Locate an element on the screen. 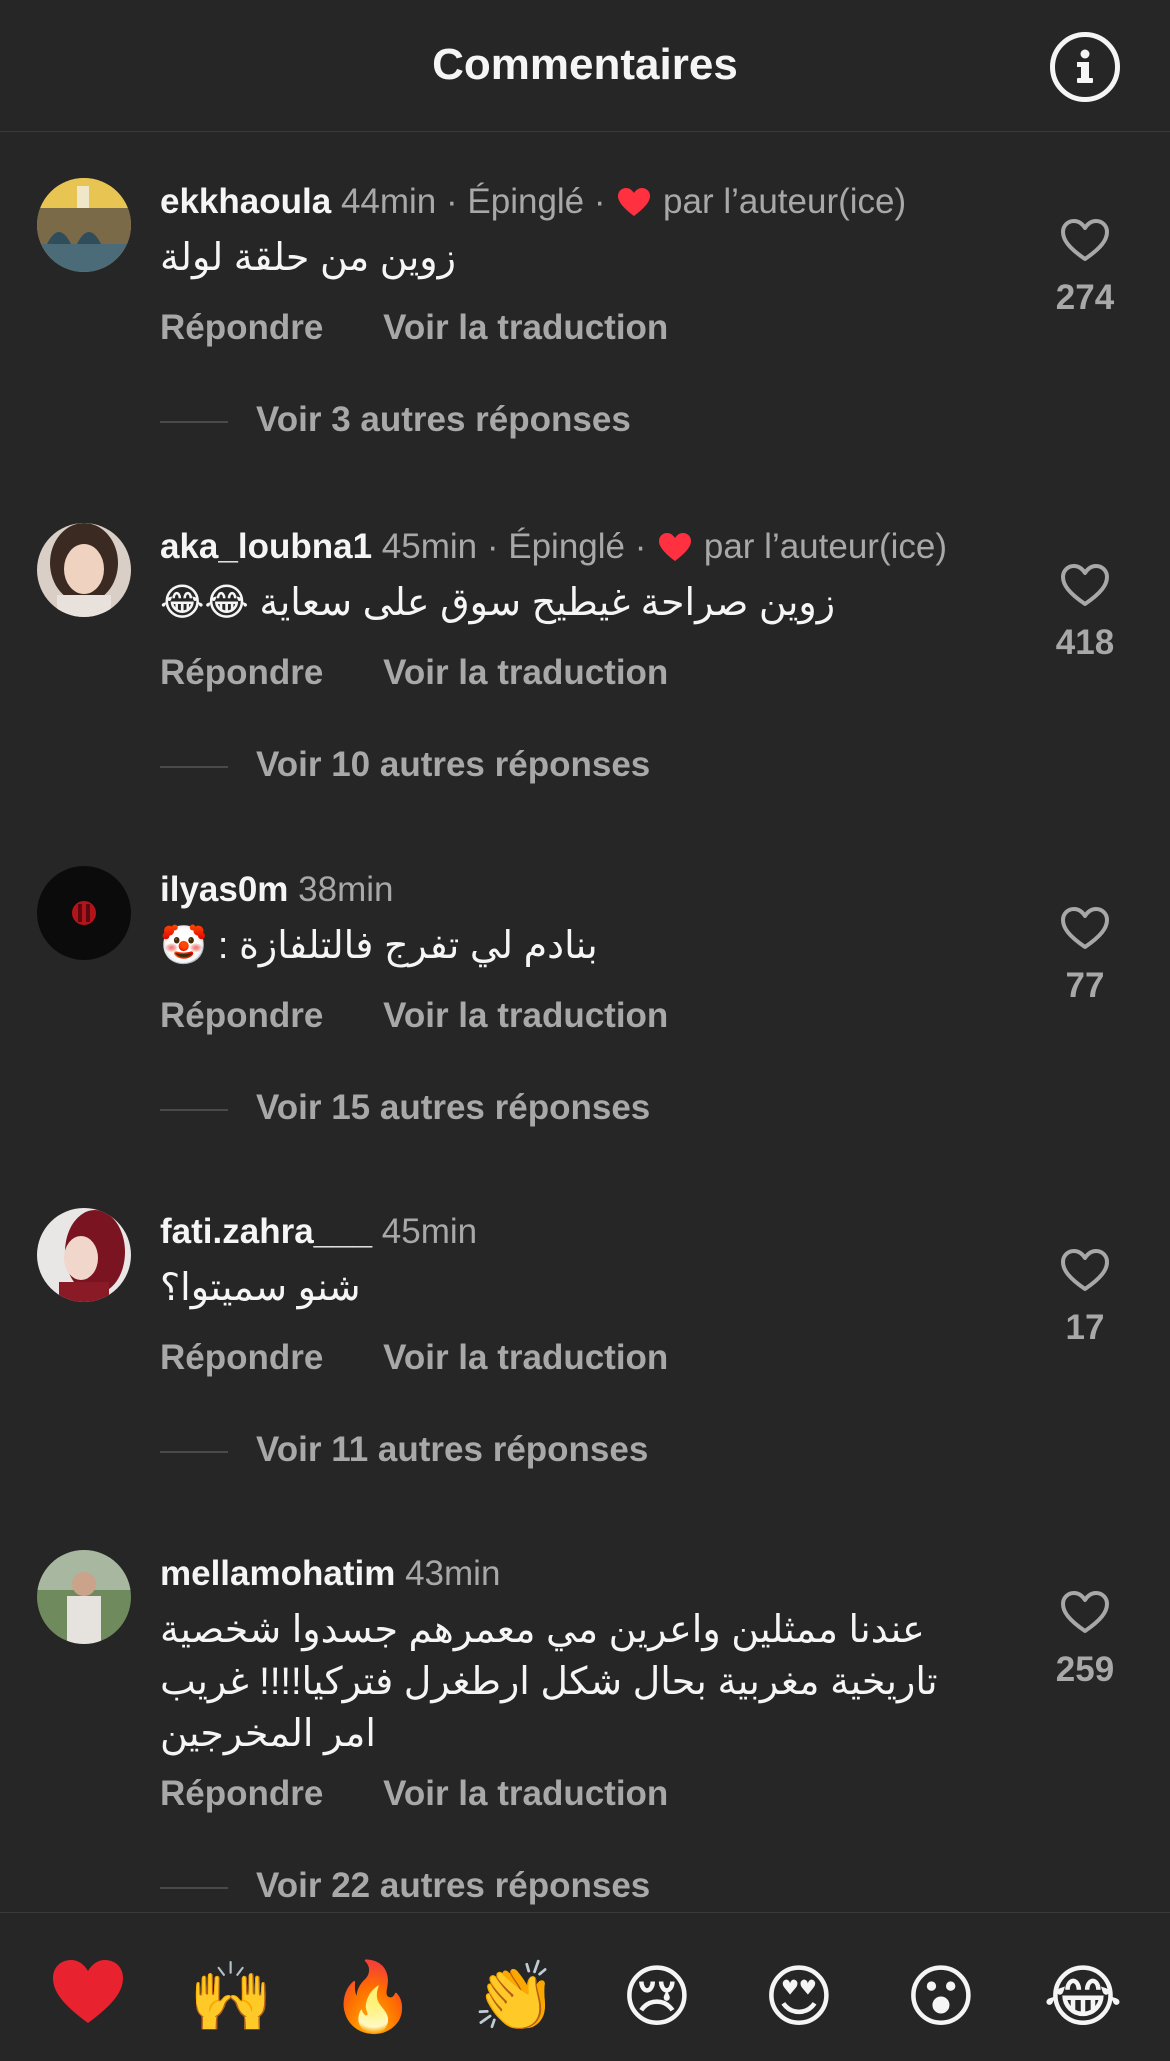 Image resolution: width=1170 pixels, height=2061 pixels. view-replies-button: Voir 10 autres réponses is located at coordinates (405, 765).